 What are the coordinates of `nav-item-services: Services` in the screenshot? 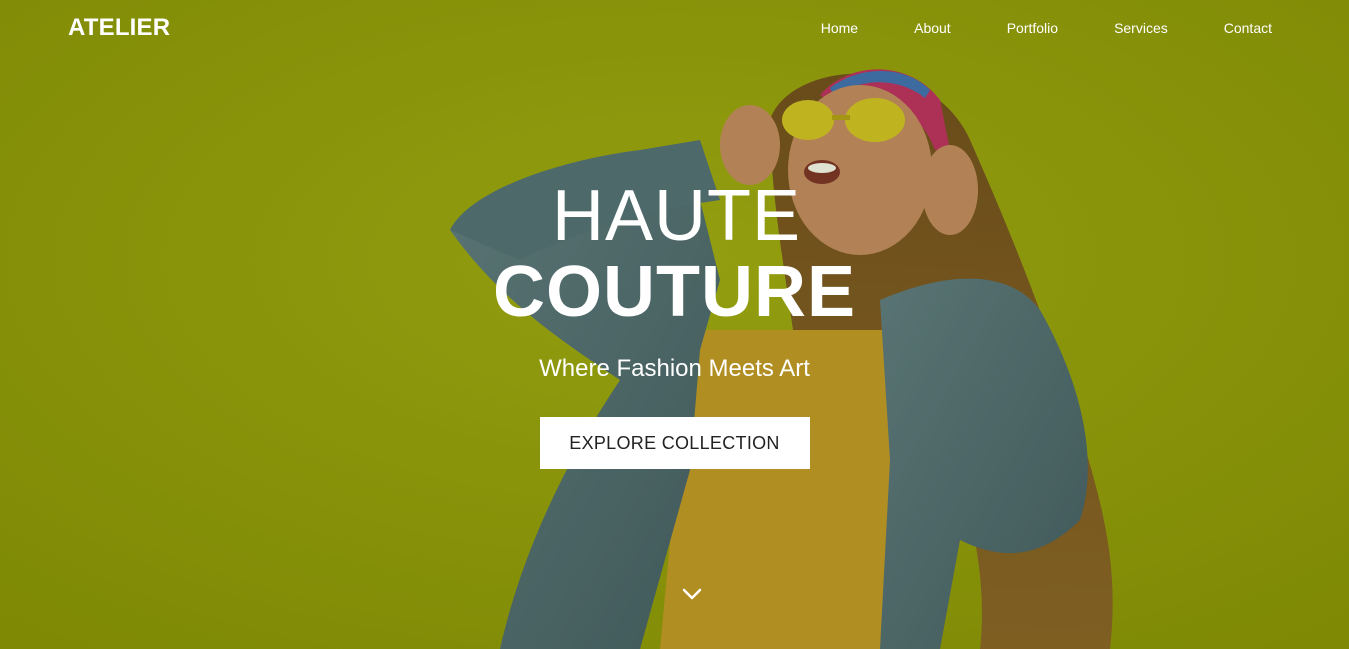 It's located at (1141, 28).